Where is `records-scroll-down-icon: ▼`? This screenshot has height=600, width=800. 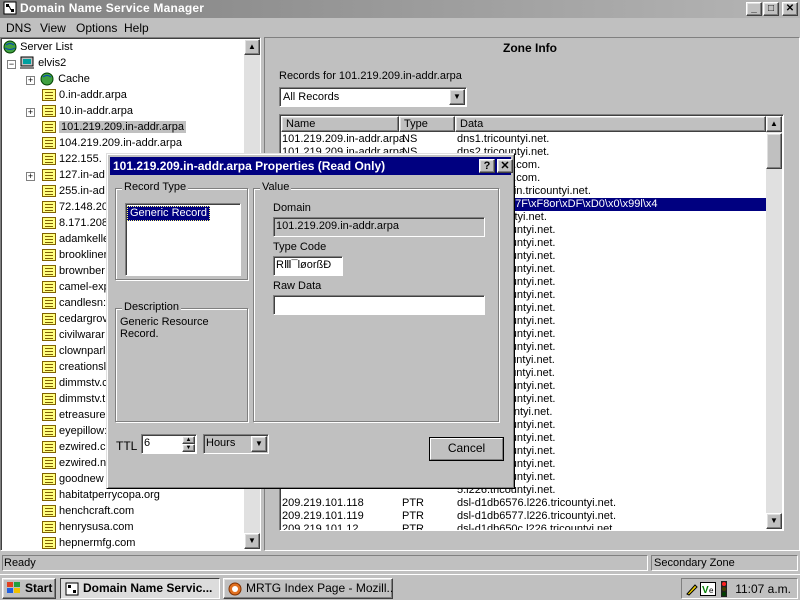 records-scroll-down-icon: ▼ is located at coordinates (774, 521).